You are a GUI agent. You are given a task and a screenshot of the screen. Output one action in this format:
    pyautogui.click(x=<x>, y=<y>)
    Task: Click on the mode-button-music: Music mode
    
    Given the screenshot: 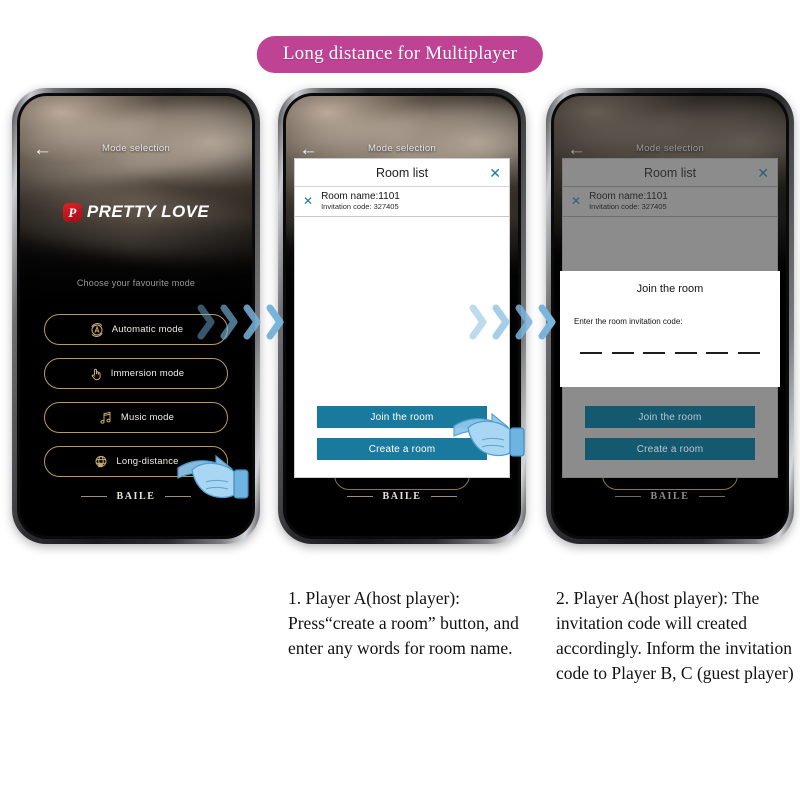 What is the action you would take?
    pyautogui.click(x=136, y=417)
    